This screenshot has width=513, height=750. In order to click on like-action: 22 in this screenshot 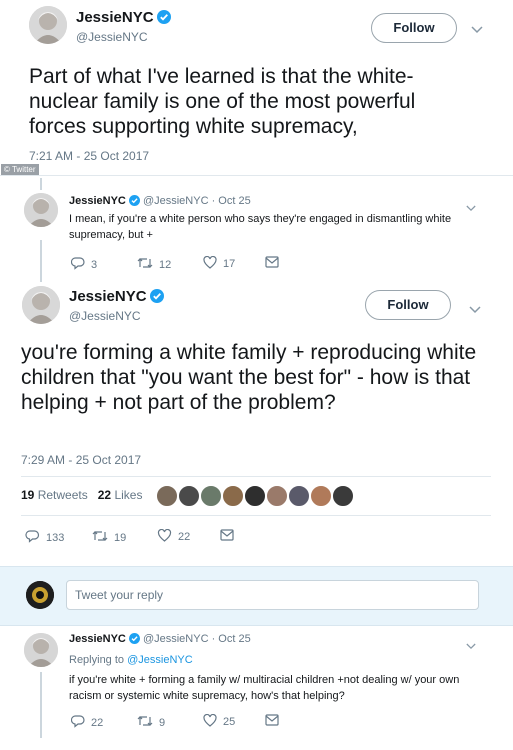, I will do `click(174, 536)`.